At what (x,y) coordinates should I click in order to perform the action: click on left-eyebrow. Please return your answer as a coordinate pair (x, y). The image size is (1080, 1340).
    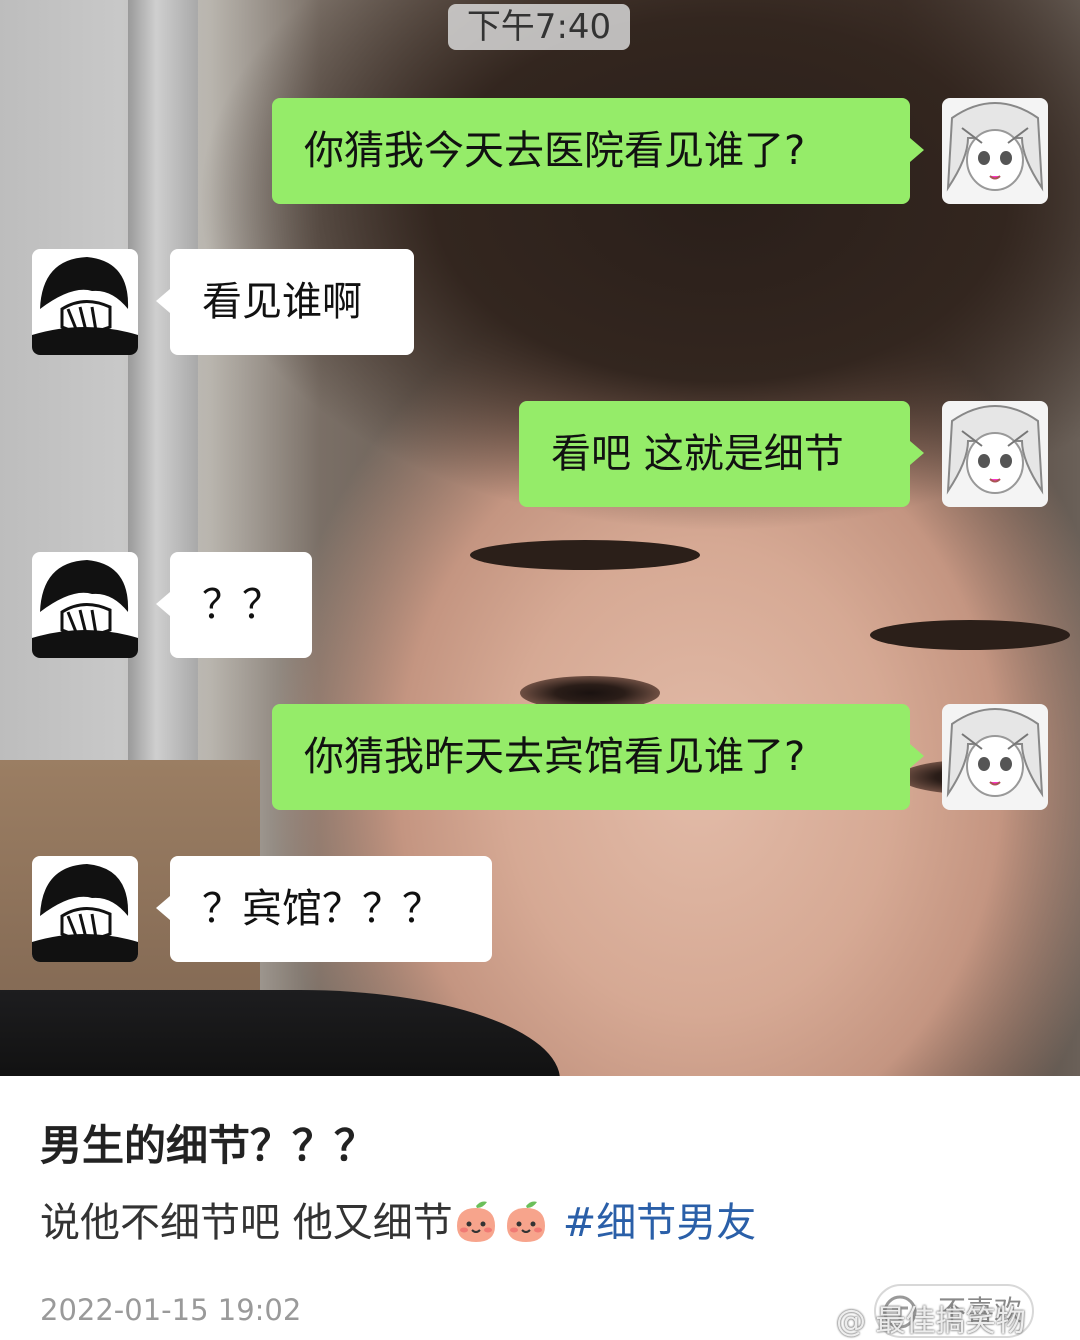
    Looking at the image, I should click on (585, 555).